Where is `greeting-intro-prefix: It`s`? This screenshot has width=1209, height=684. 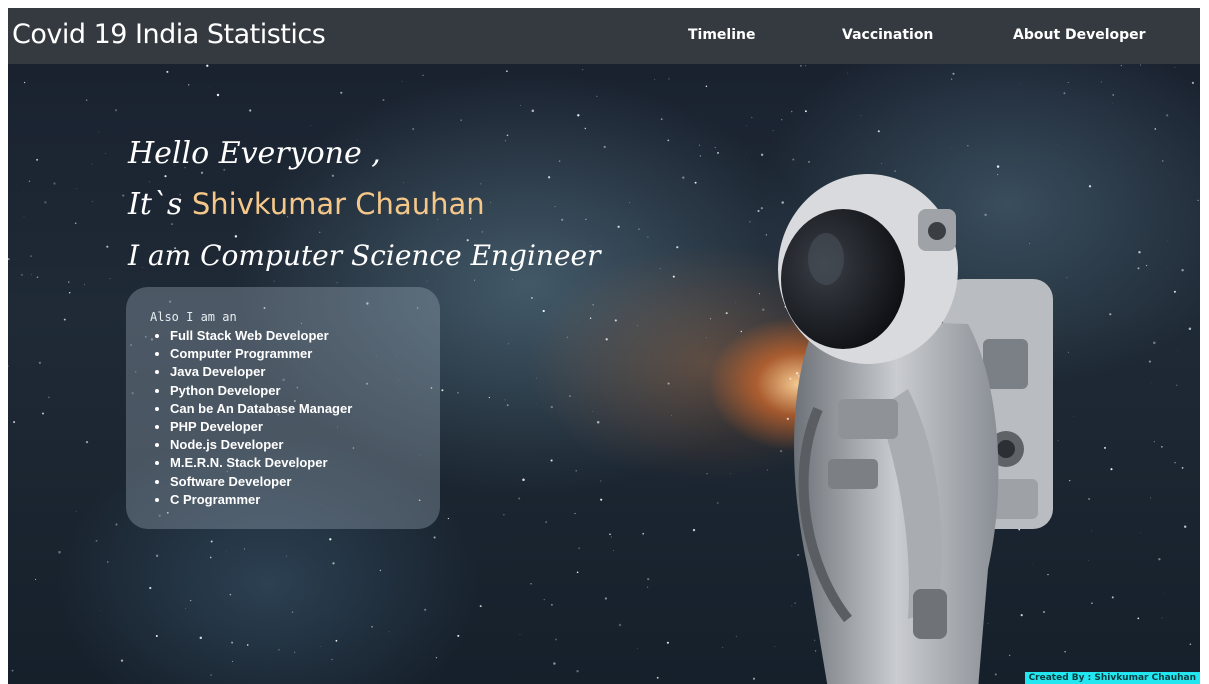 greeting-intro-prefix: It`s is located at coordinates (155, 204).